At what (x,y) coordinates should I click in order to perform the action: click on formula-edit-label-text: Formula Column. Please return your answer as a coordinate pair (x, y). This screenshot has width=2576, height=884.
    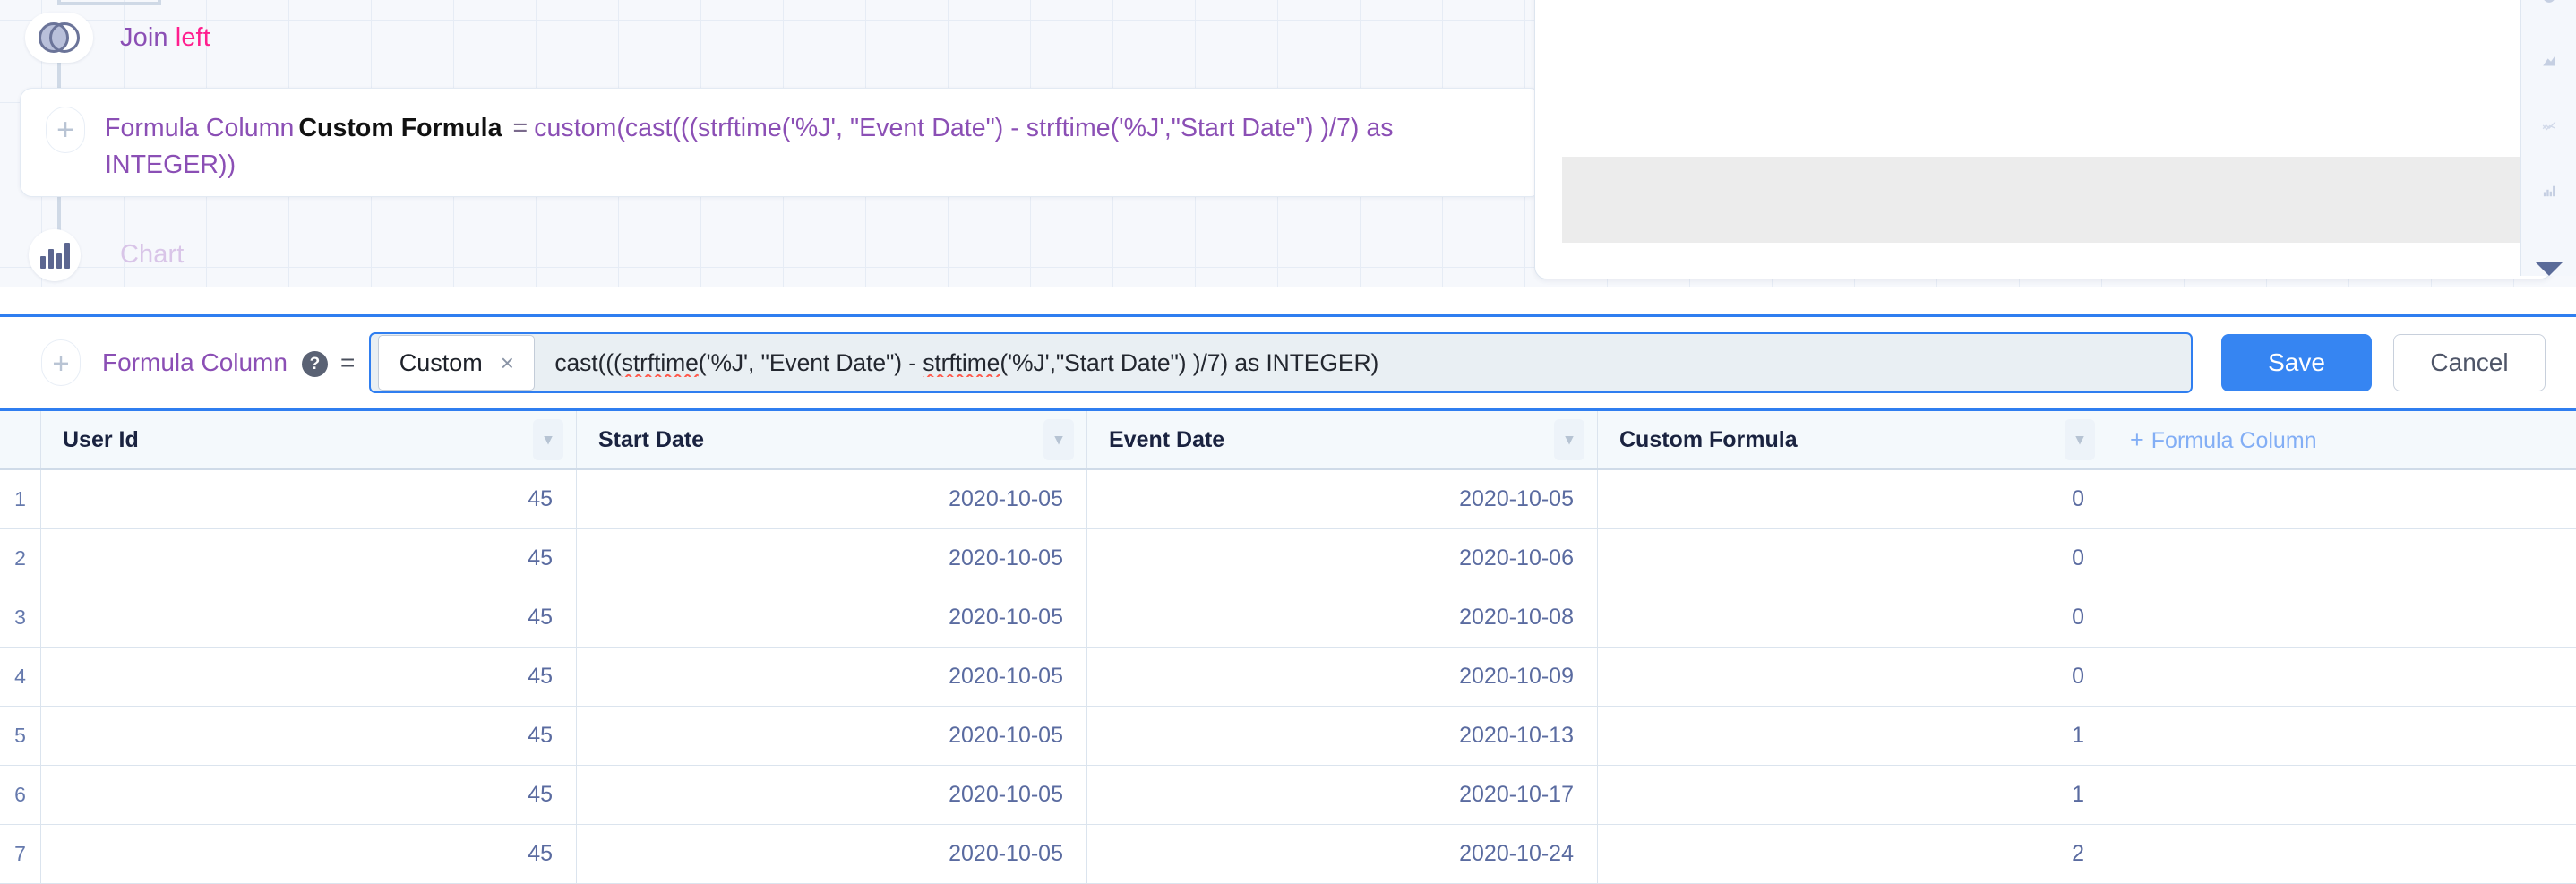
    Looking at the image, I should click on (195, 362).